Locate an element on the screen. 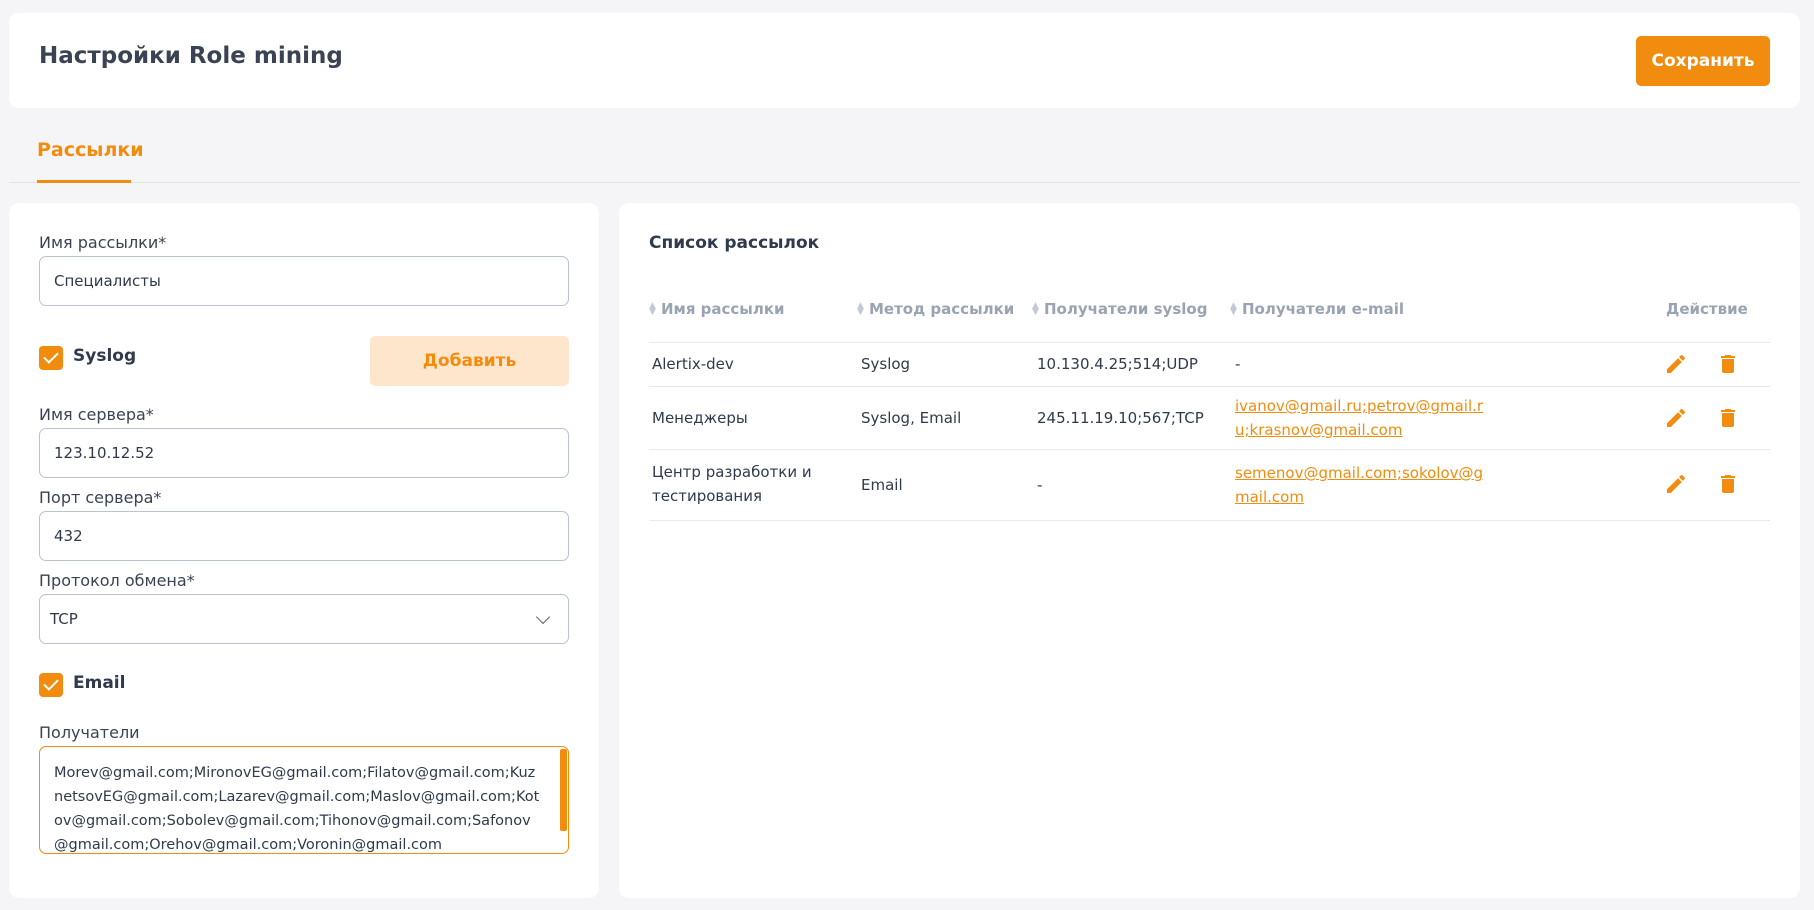  protocol-select: TCP is located at coordinates (304, 619).